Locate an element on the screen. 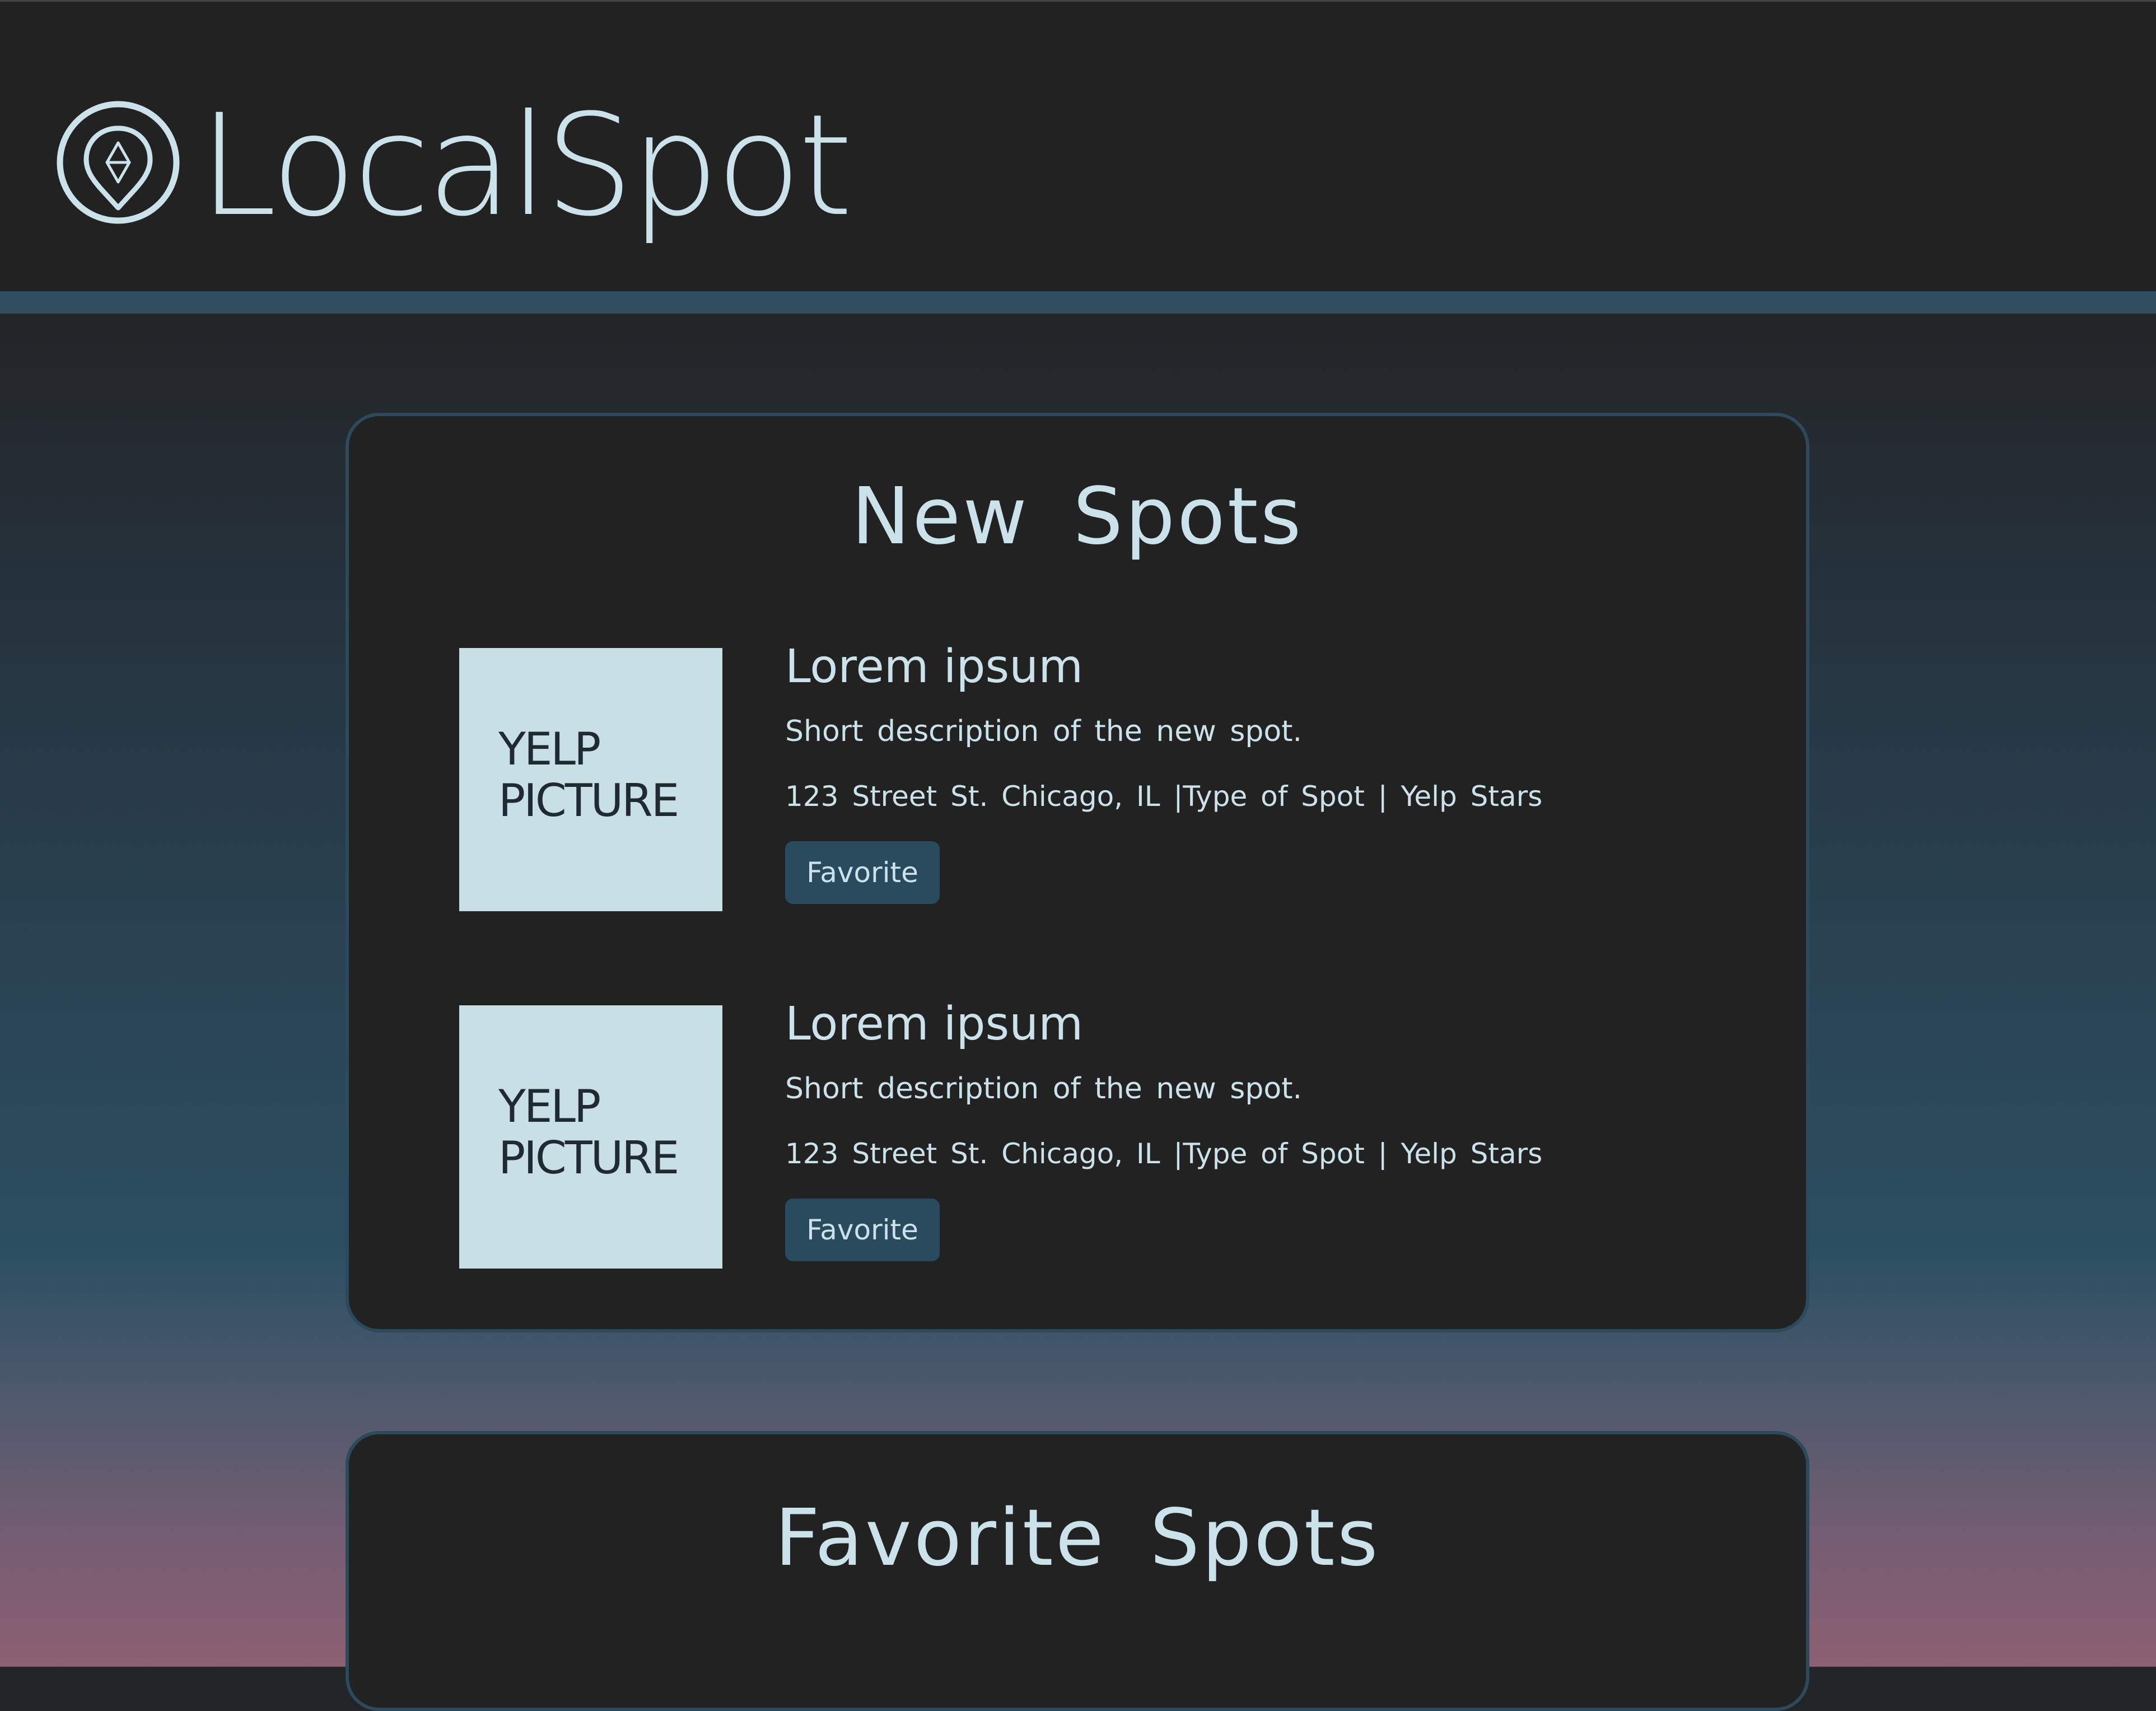  favorite-spots-title: Favorite Spots is located at coordinates (1077, 1538).